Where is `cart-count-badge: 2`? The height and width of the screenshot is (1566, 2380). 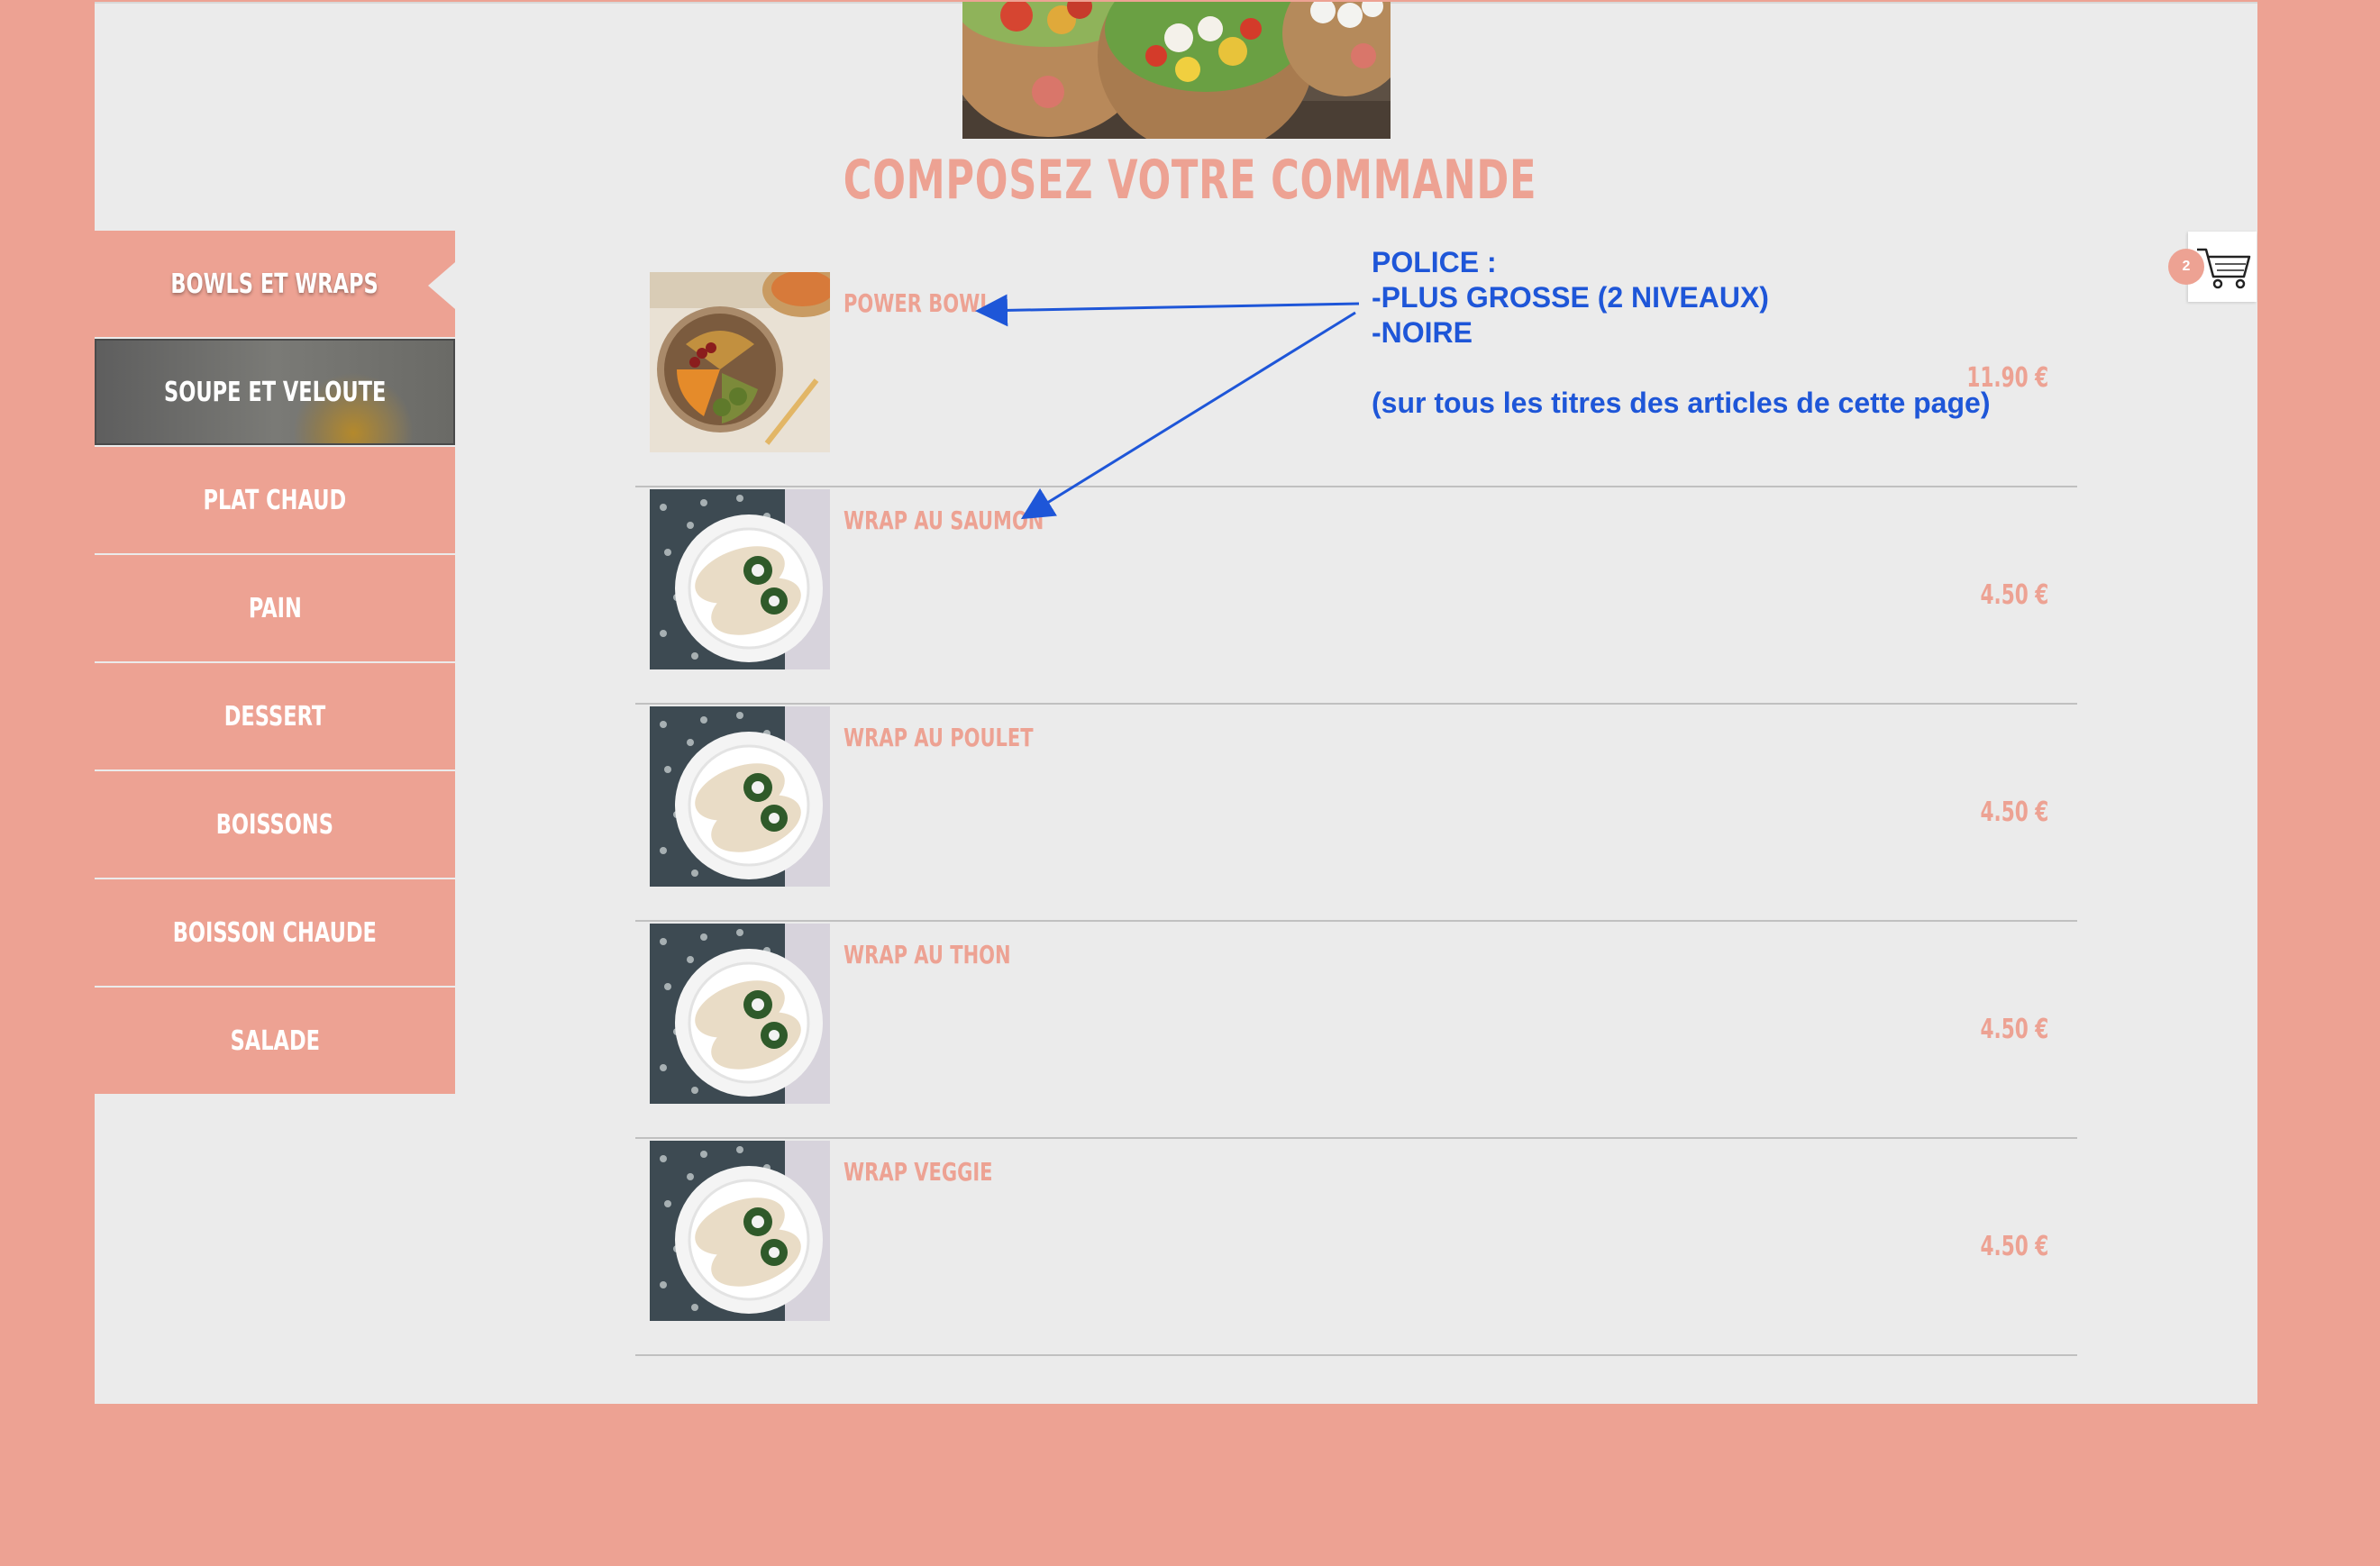 cart-count-badge: 2 is located at coordinates (2186, 267).